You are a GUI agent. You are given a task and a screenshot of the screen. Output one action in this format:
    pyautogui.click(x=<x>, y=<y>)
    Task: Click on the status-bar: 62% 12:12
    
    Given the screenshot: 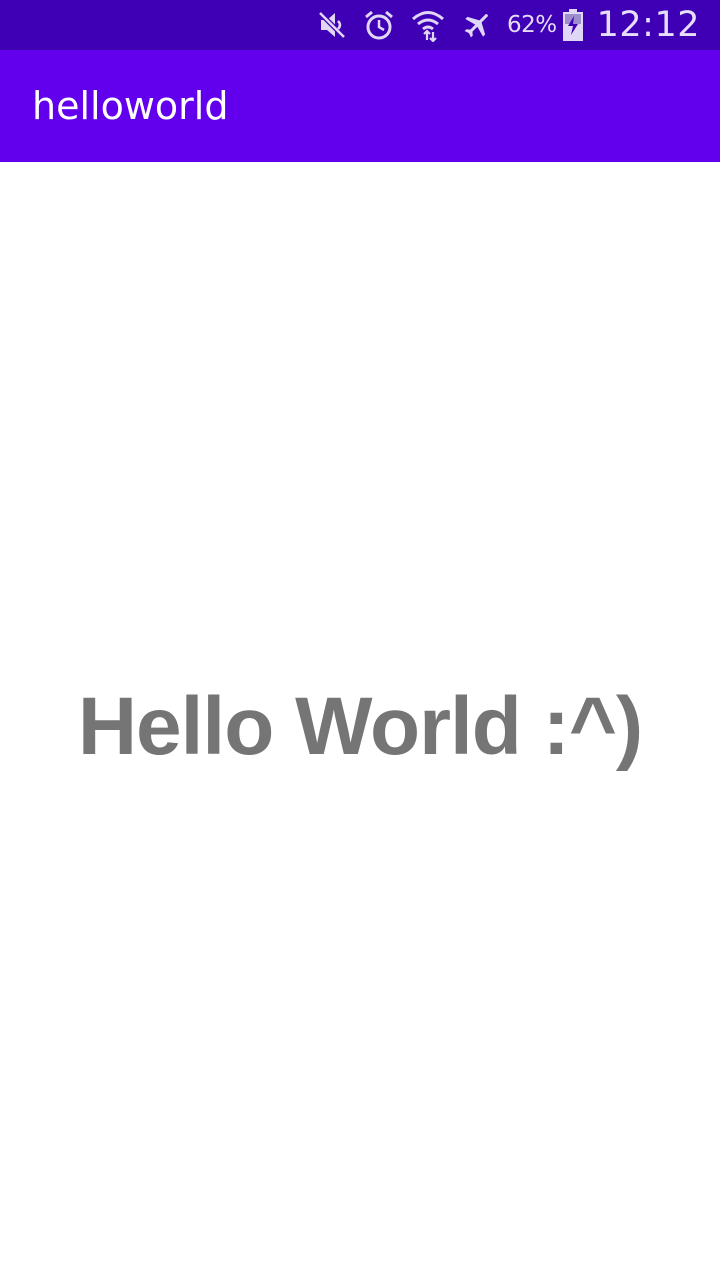 What is the action you would take?
    pyautogui.click(x=360, y=25)
    